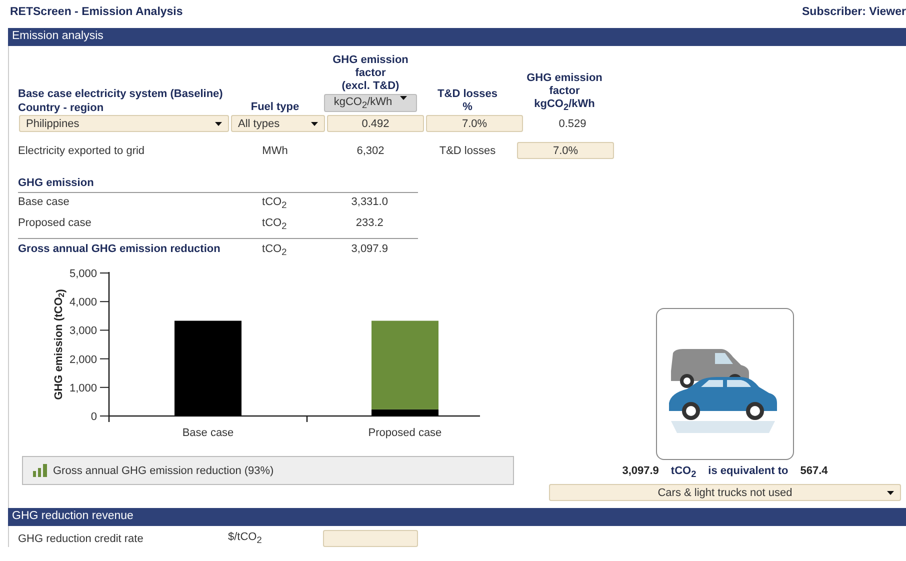 The width and height of the screenshot is (906, 561). I want to click on category-label: Base case, so click(208, 433).